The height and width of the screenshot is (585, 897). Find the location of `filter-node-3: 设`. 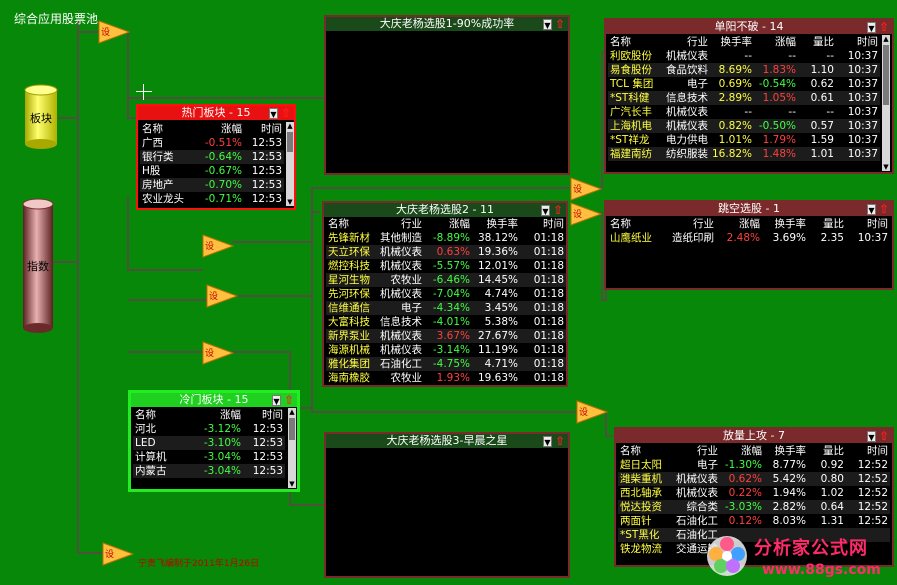

filter-node-3: 设 is located at coordinates (222, 296).